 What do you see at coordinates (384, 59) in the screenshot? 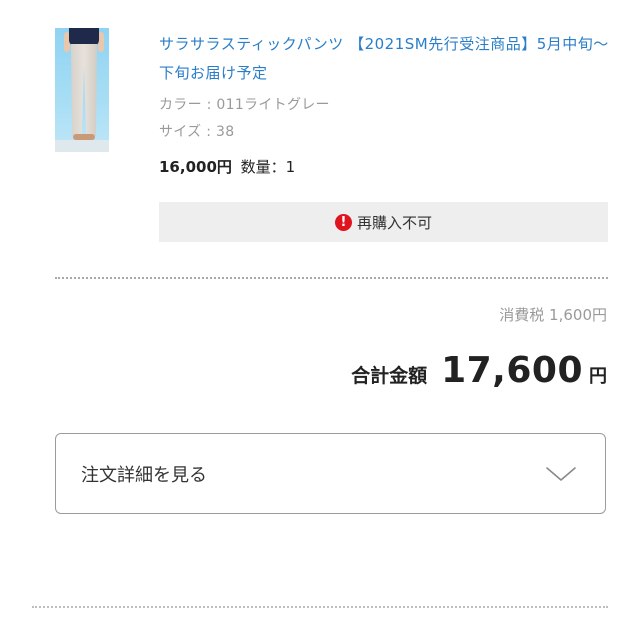
I see `product-title-link: サラサラスティックパンツ 【2021SM先行受注商品】5月中旬〜下旬お届け予定` at bounding box center [384, 59].